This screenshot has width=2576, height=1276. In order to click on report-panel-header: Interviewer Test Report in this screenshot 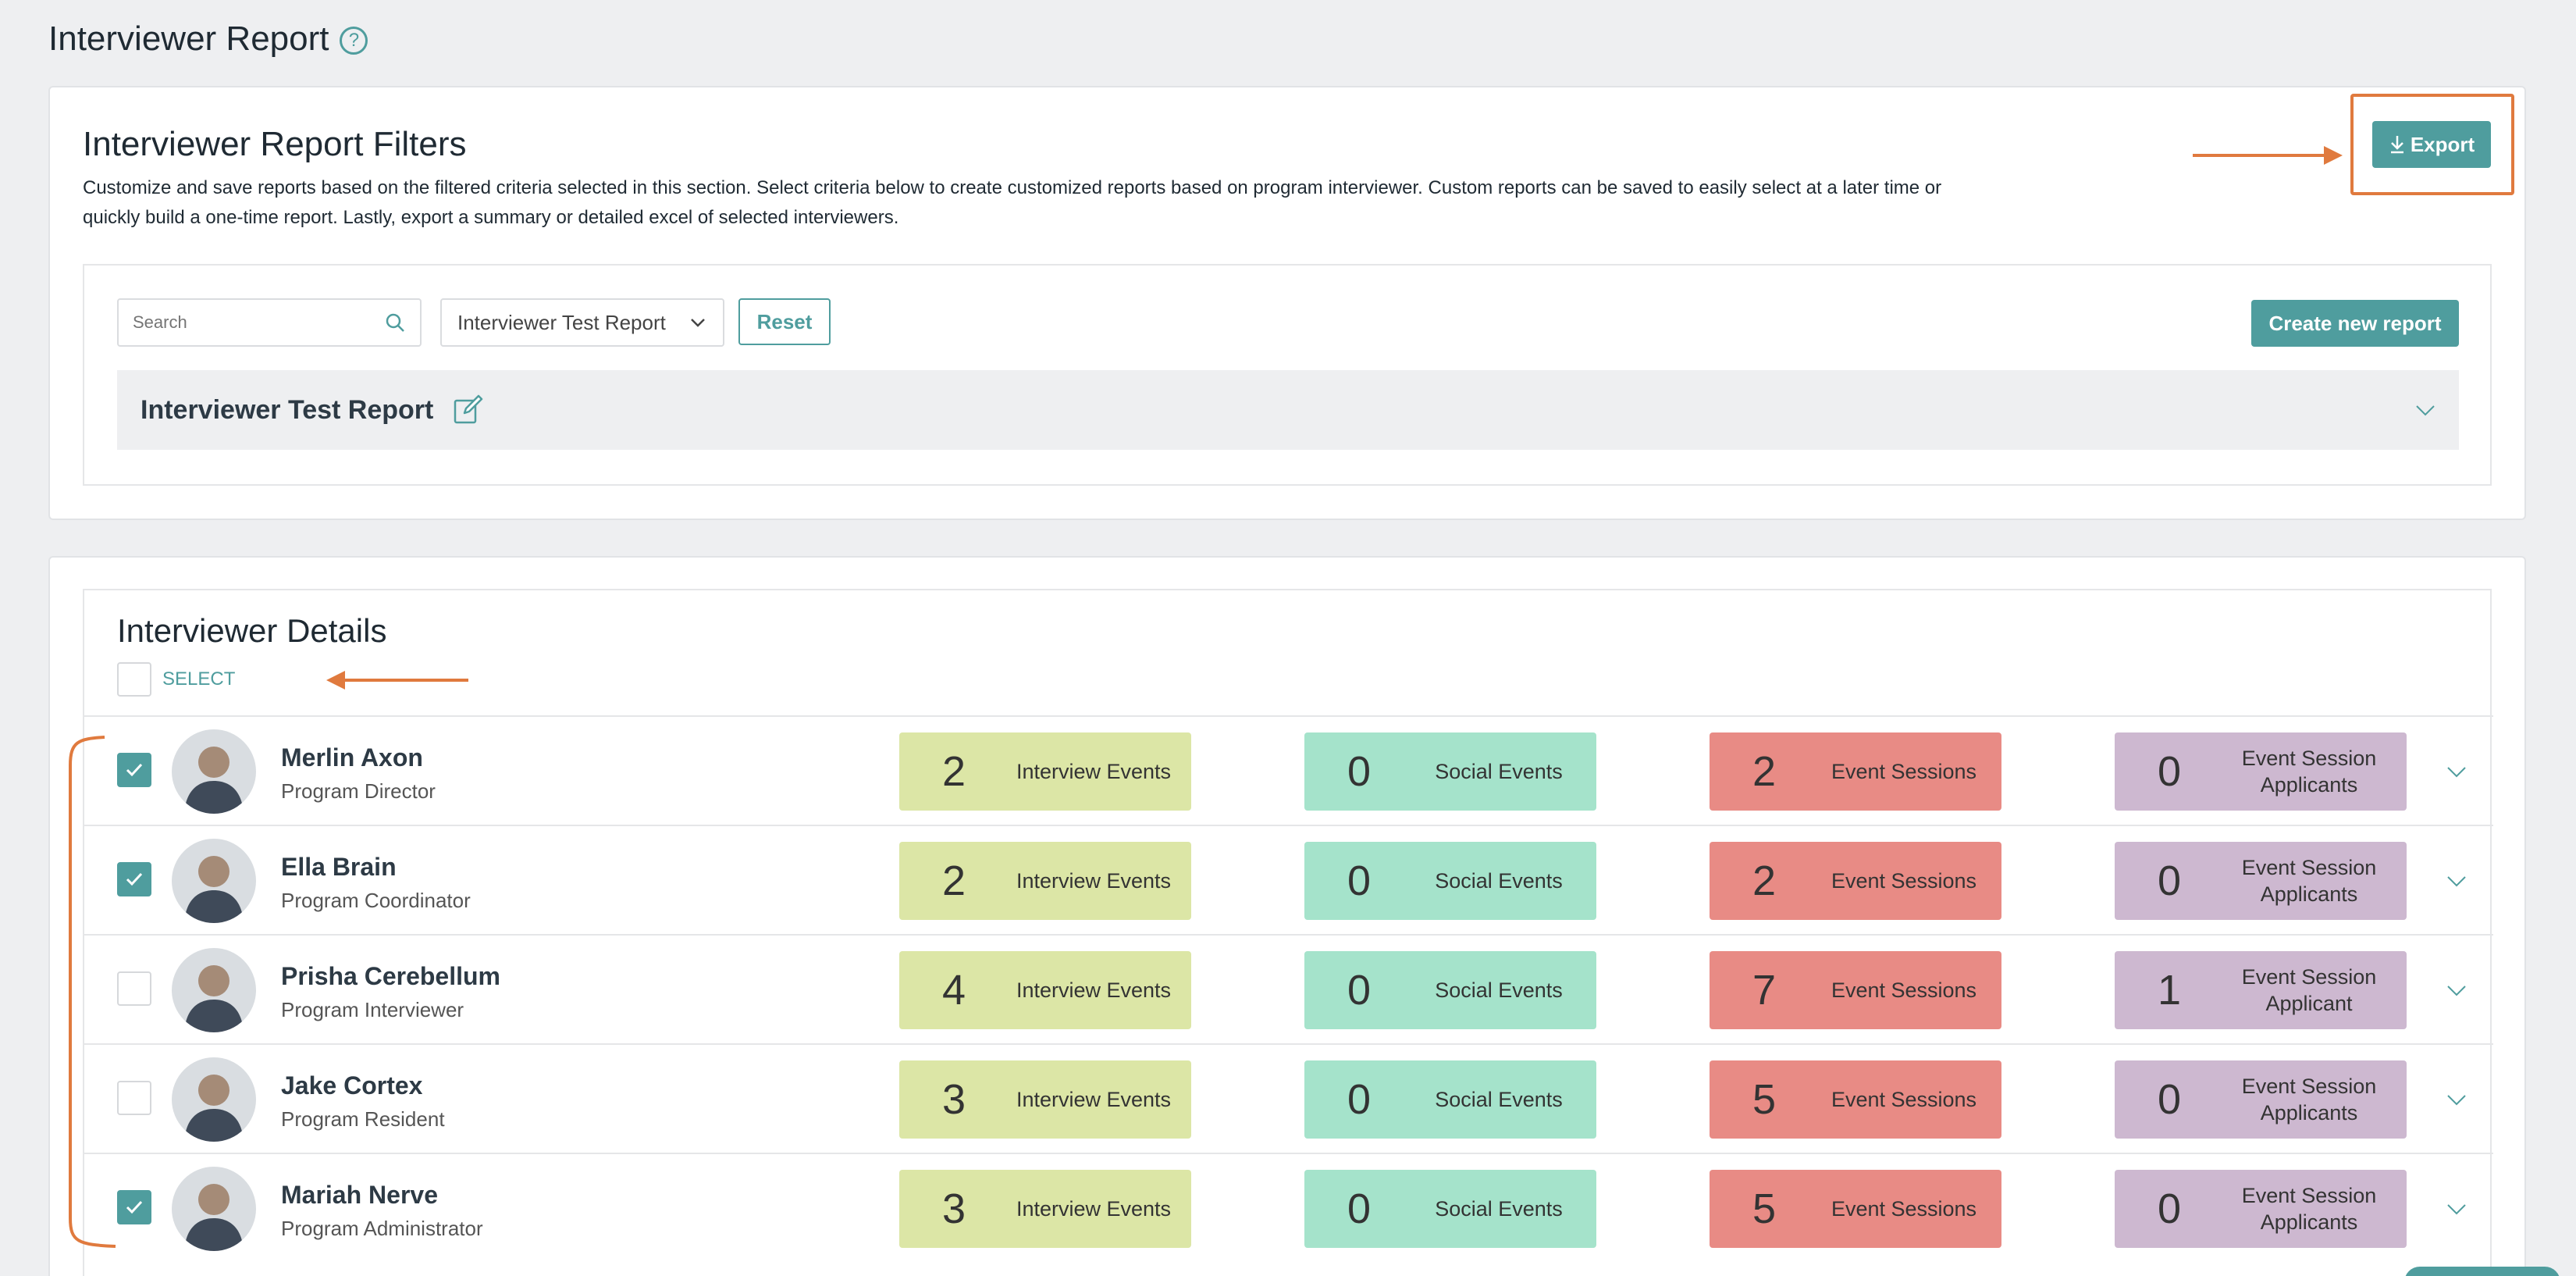, I will do `click(1288, 410)`.